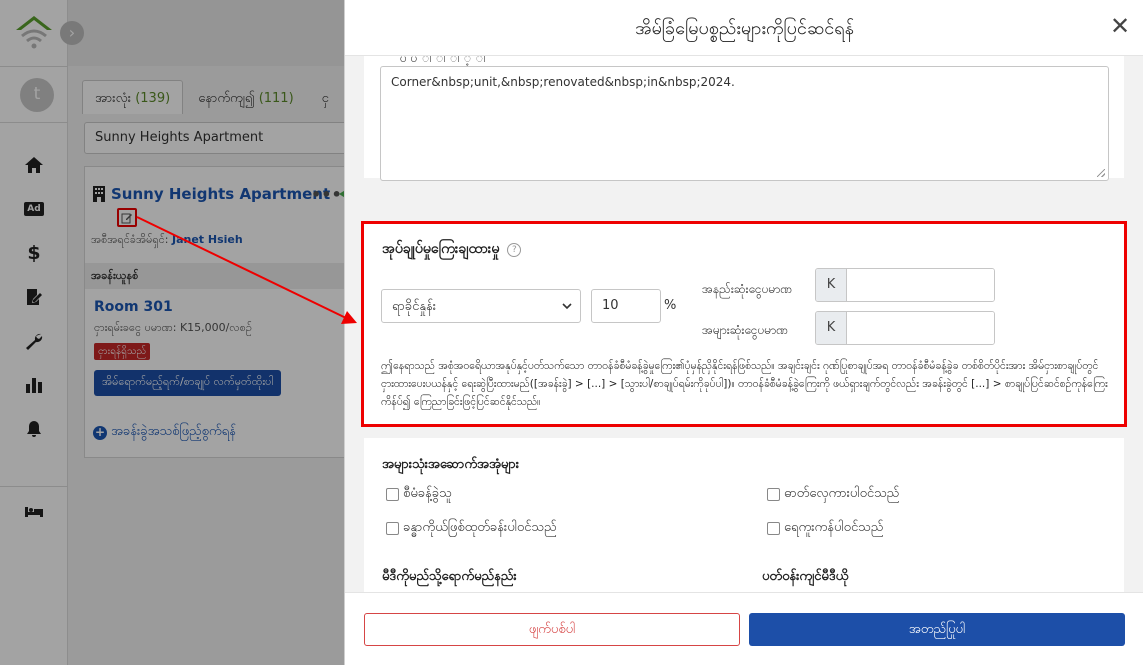 Image resolution: width=1143 pixels, height=665 pixels. I want to click on facility-checkbox: ခန္ဓာကိုယ်ဖြစ်ထုတ်ခန်းပါဝင်သည်, so click(471, 528).